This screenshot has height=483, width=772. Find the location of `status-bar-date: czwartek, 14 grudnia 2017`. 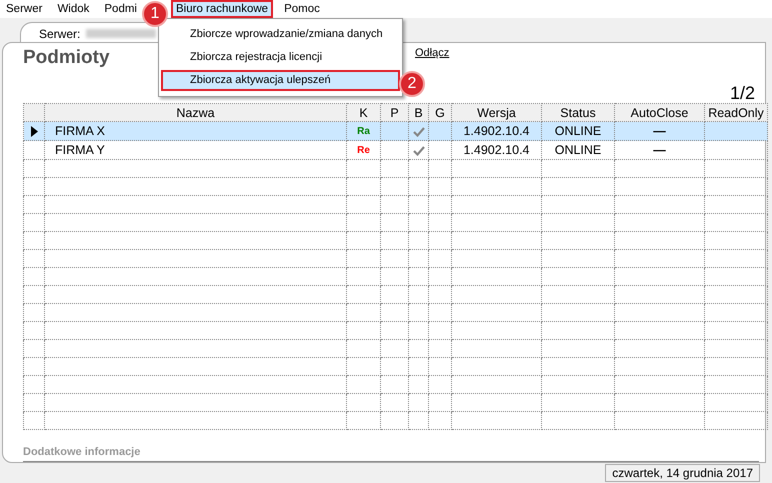

status-bar-date: czwartek, 14 grudnia 2017 is located at coordinates (682, 473).